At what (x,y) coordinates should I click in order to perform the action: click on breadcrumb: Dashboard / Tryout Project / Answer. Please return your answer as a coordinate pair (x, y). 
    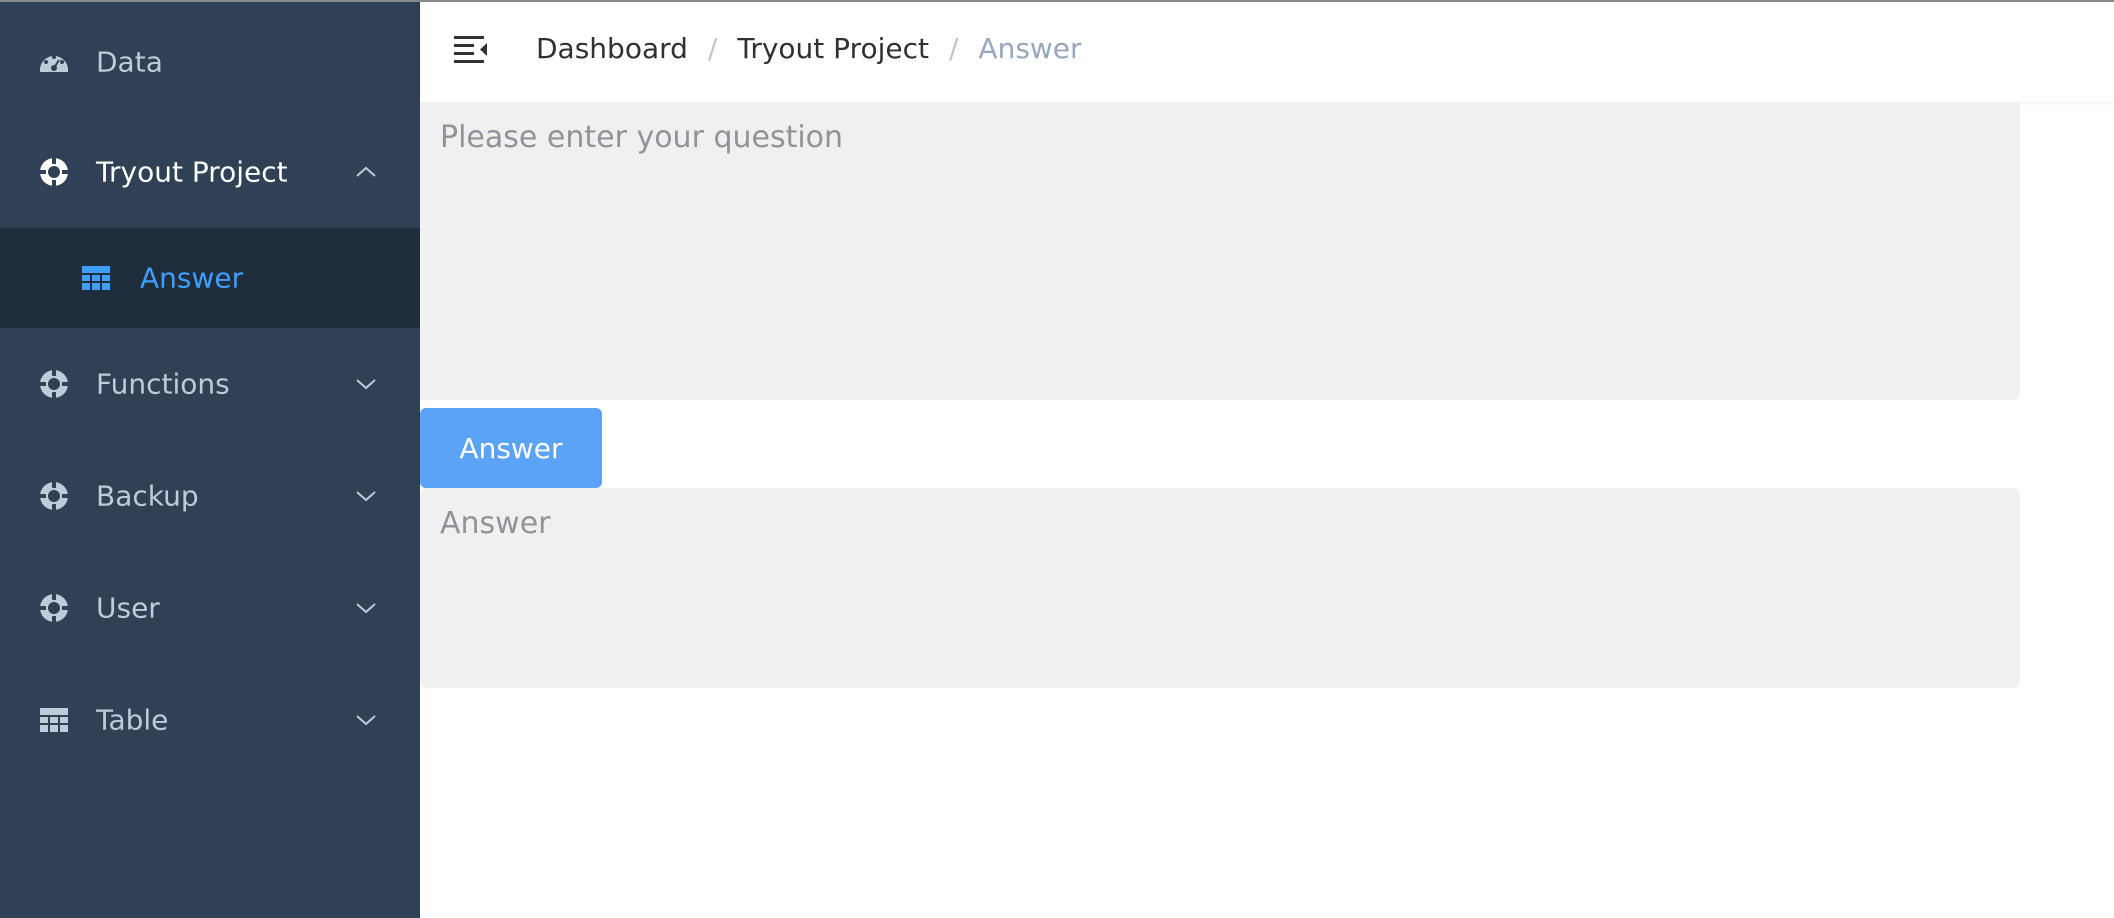
    Looking at the image, I should click on (809, 48).